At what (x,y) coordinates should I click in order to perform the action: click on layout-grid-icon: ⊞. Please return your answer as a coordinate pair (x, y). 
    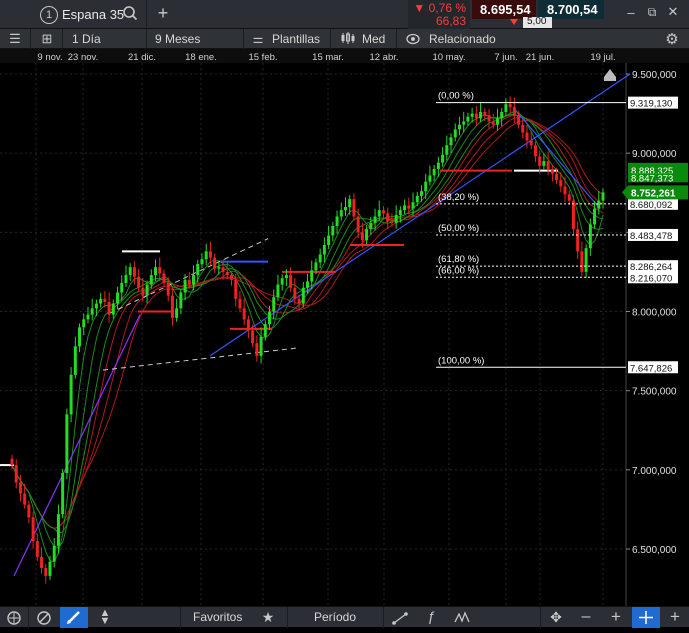
    Looking at the image, I should click on (47, 39).